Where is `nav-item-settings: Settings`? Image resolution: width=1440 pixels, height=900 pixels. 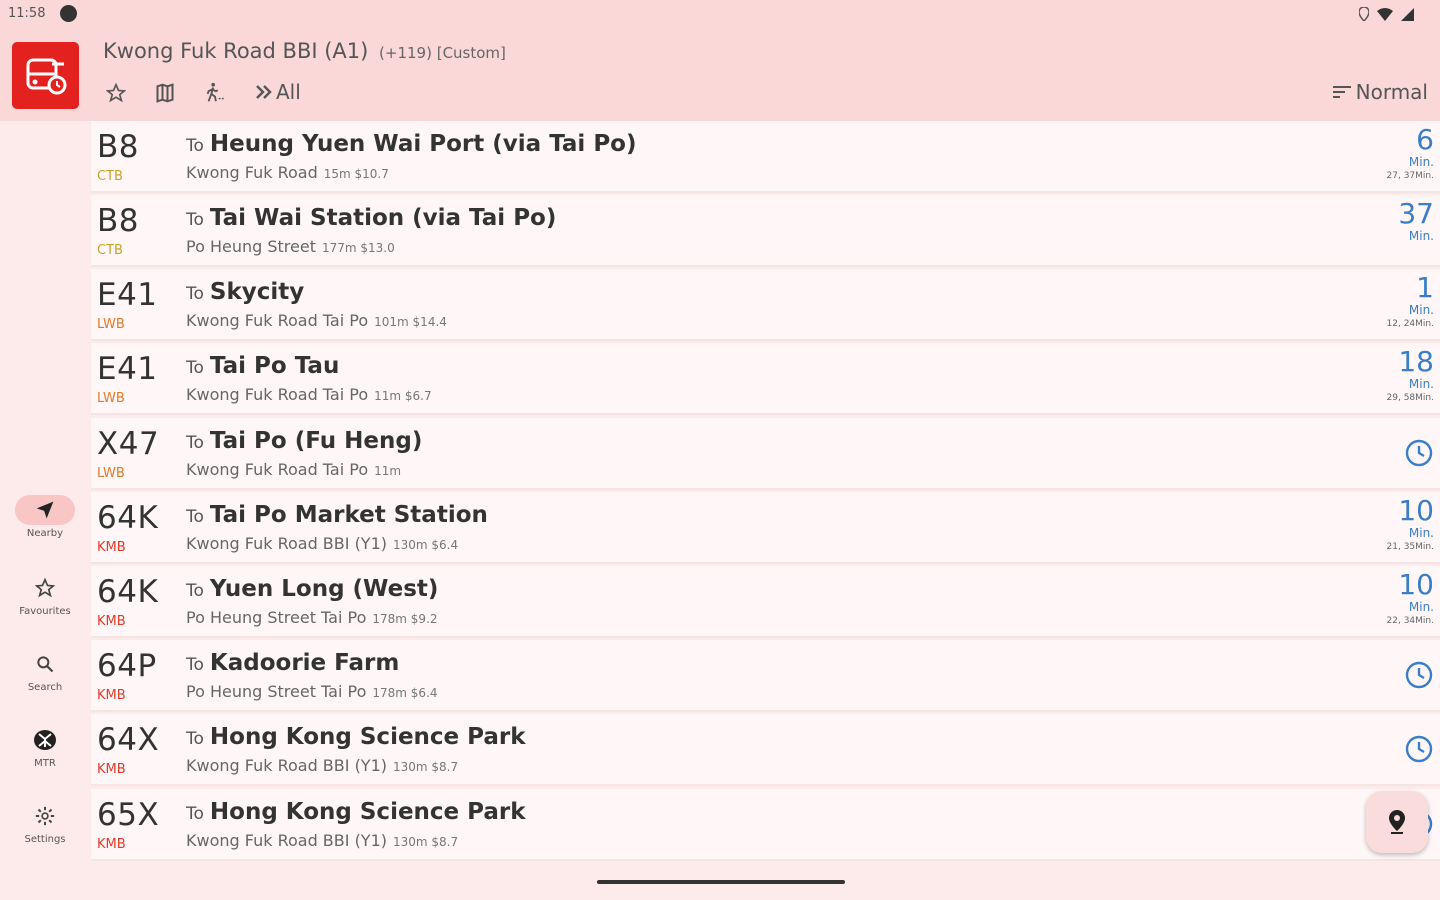
nav-item-settings: Settings is located at coordinates (45, 823).